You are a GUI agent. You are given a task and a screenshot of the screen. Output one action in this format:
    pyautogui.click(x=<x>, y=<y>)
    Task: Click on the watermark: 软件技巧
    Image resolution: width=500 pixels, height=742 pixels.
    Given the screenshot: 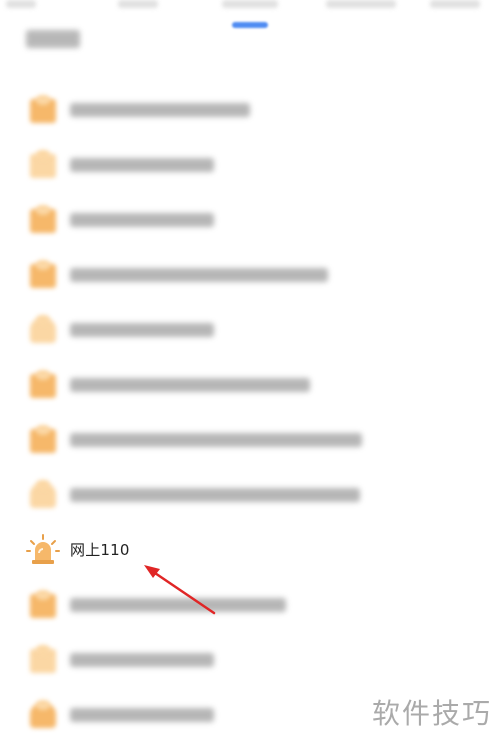 What is the action you would take?
    pyautogui.click(x=431, y=713)
    